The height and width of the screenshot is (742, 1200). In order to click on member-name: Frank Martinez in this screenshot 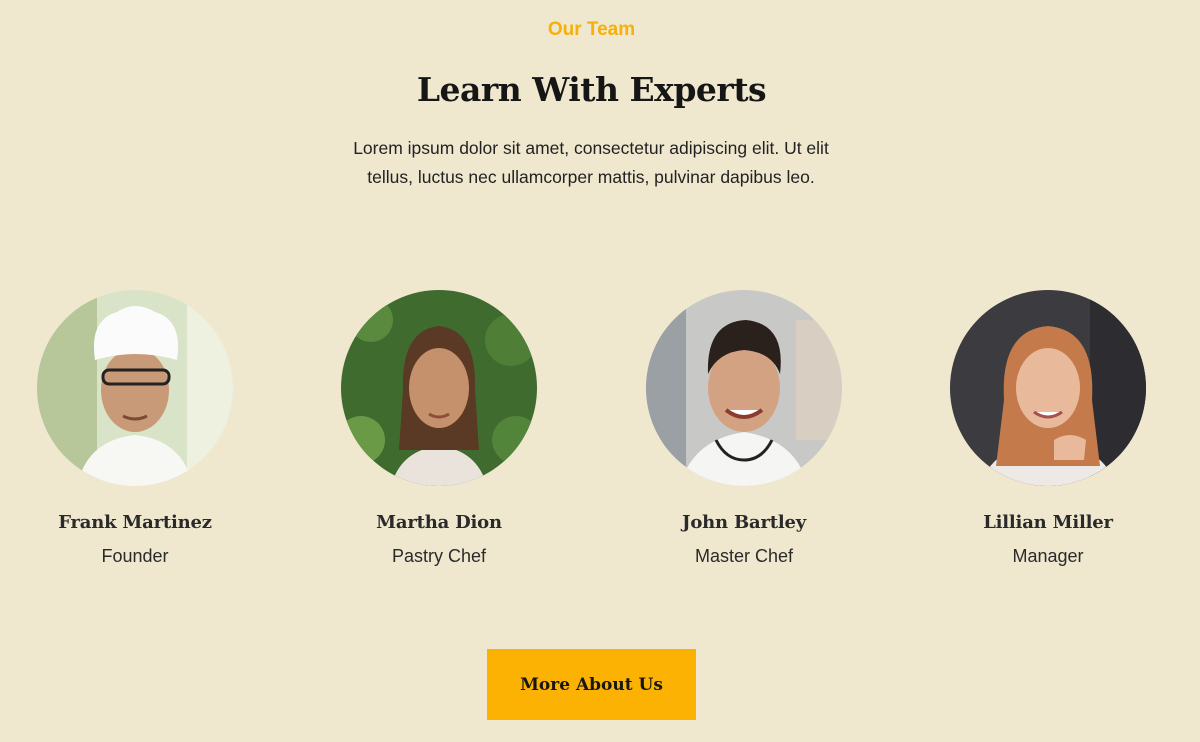, I will do `click(135, 522)`.